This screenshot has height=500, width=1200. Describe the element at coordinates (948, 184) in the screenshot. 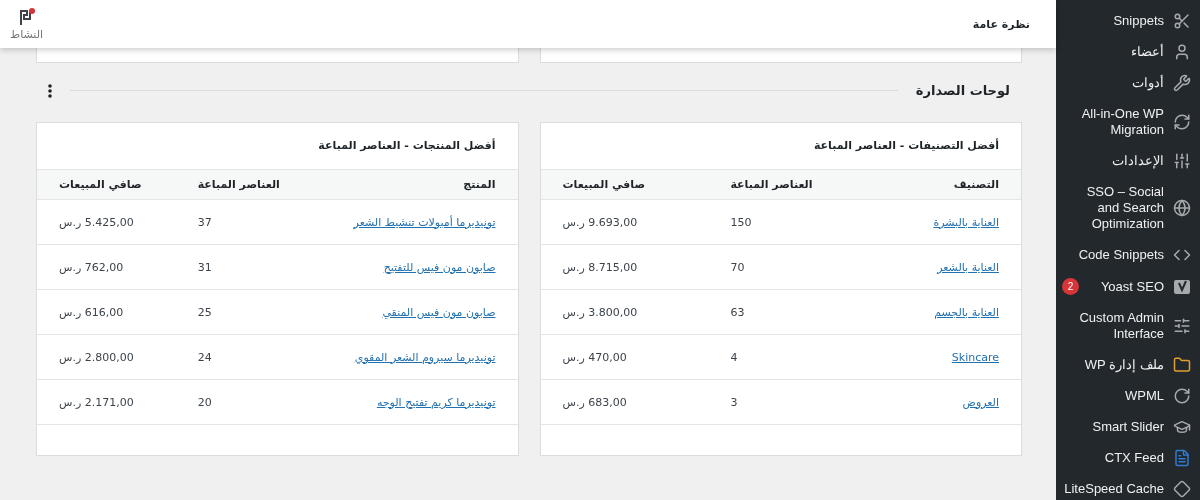

I see `column-header: التصنيف` at that location.